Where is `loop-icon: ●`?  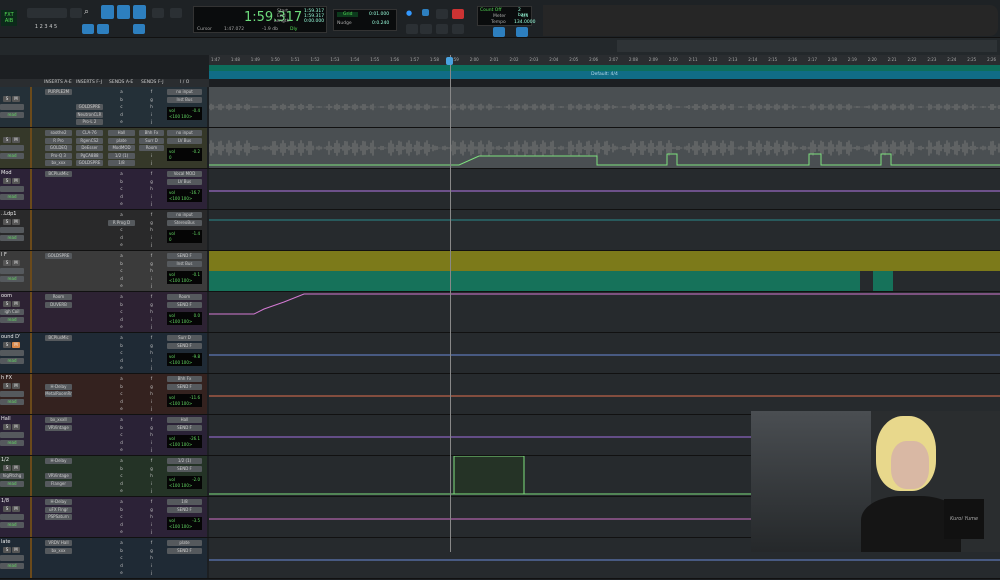
loop-icon: ● is located at coordinates (412, 14).